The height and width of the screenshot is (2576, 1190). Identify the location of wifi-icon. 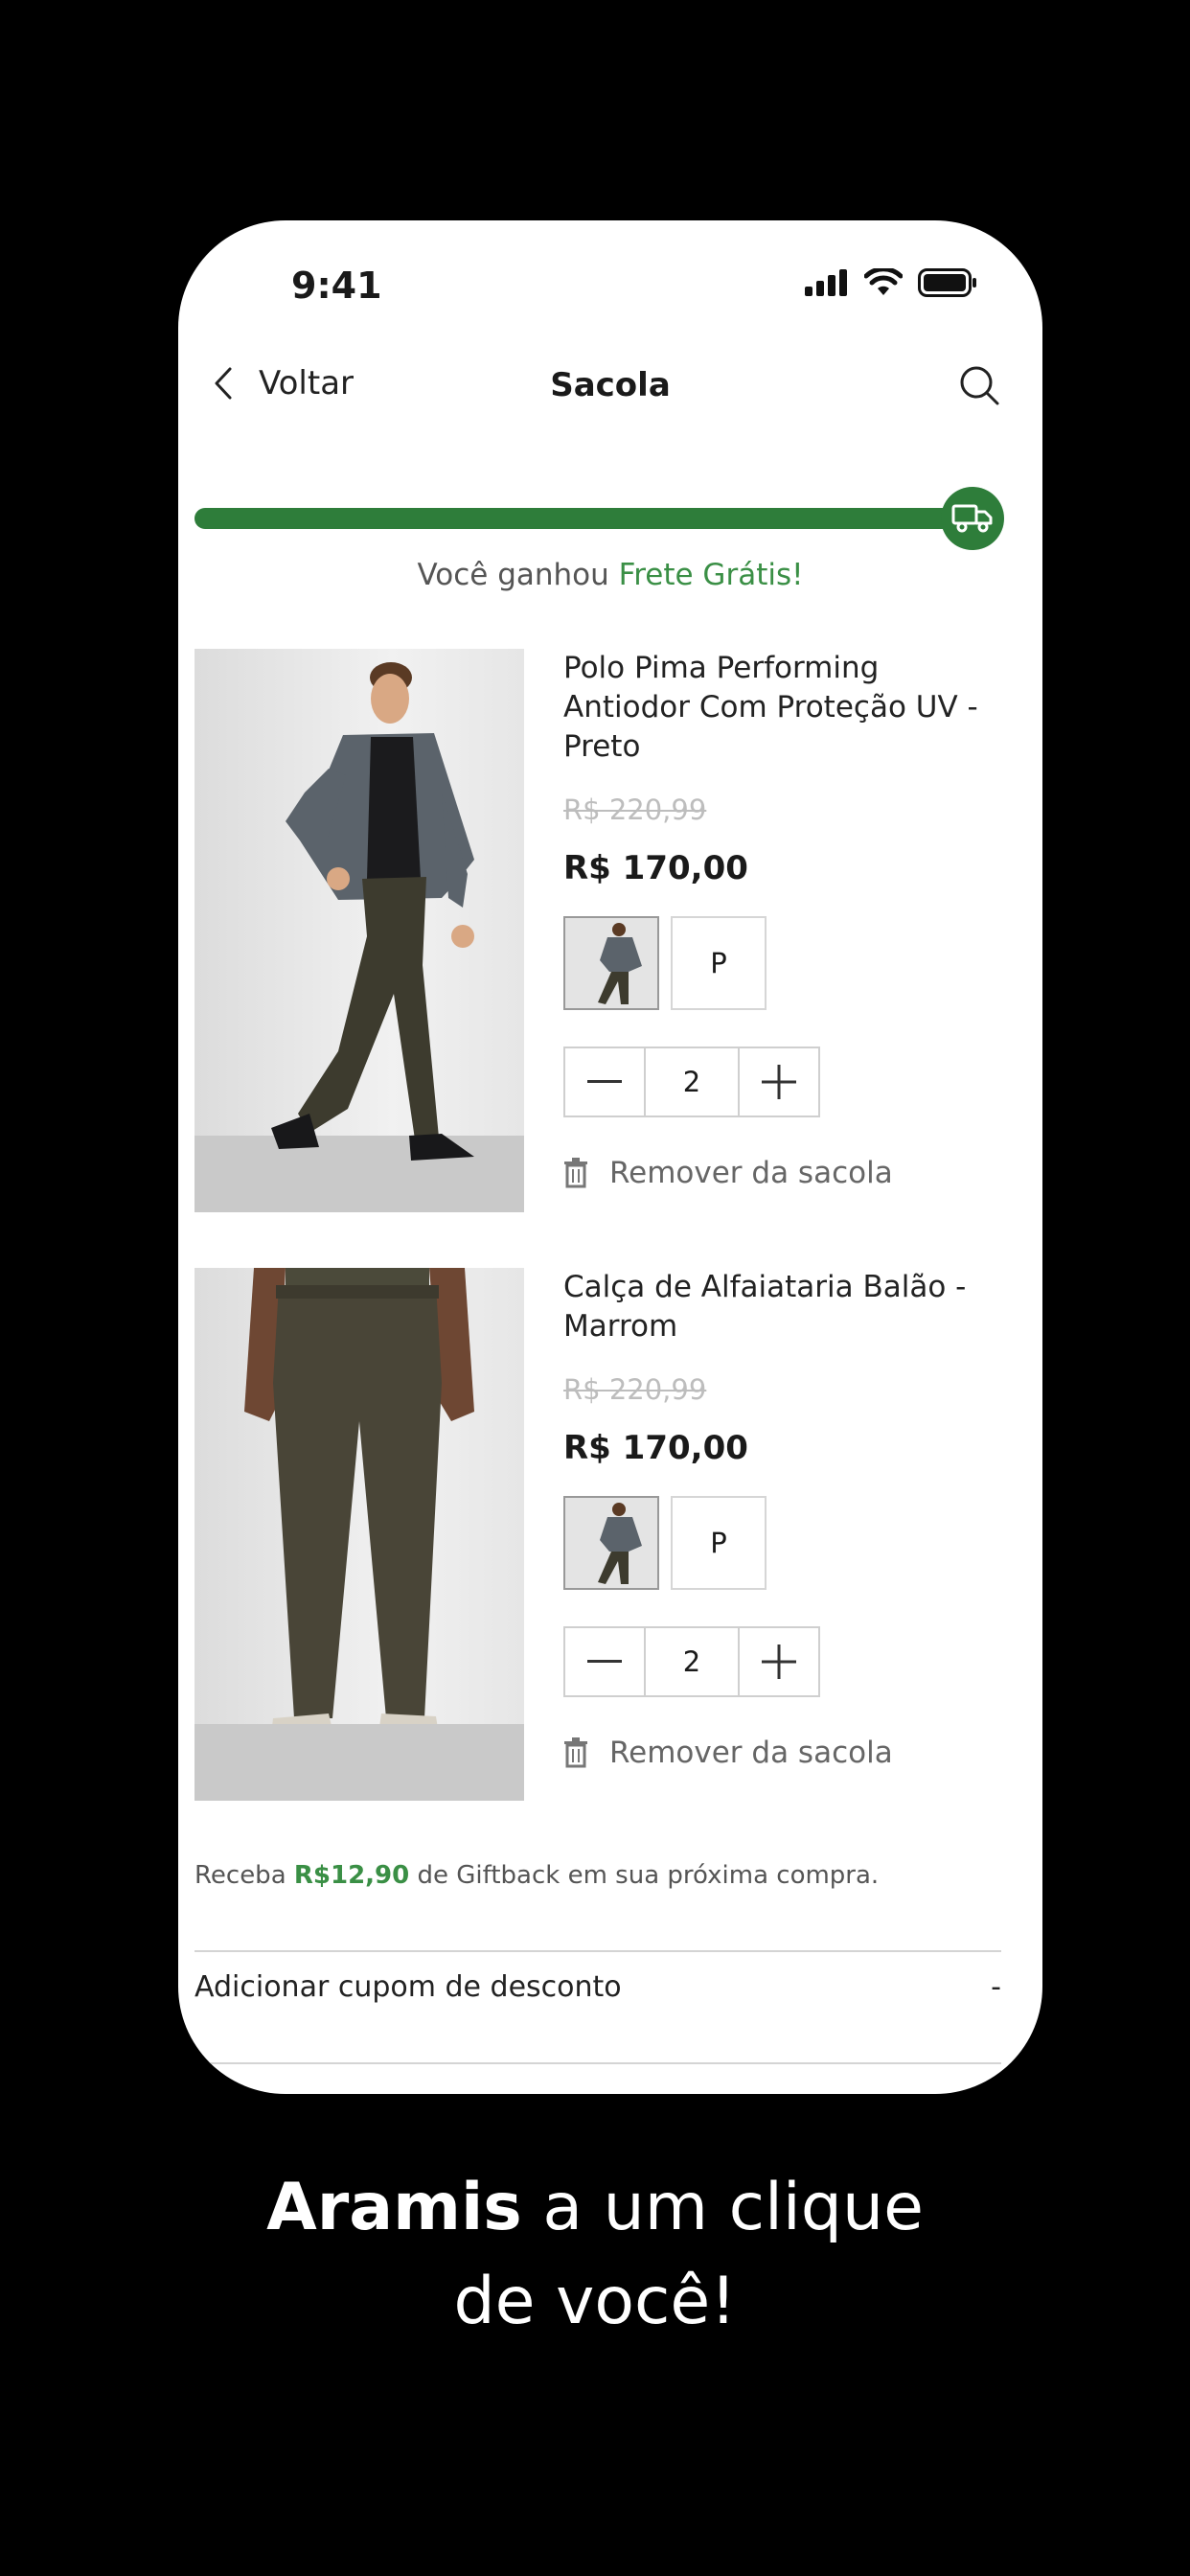
(884, 281).